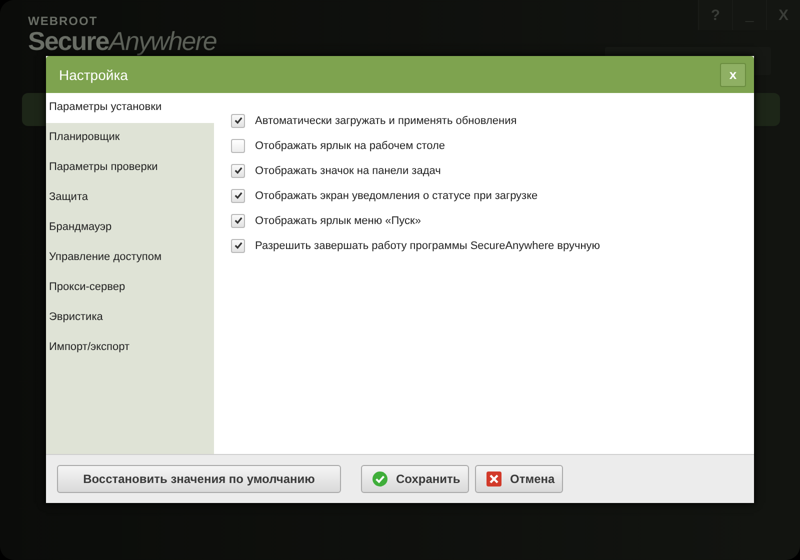  I want to click on option-label: Отображать ярлык на рабочем столе, so click(350, 146).